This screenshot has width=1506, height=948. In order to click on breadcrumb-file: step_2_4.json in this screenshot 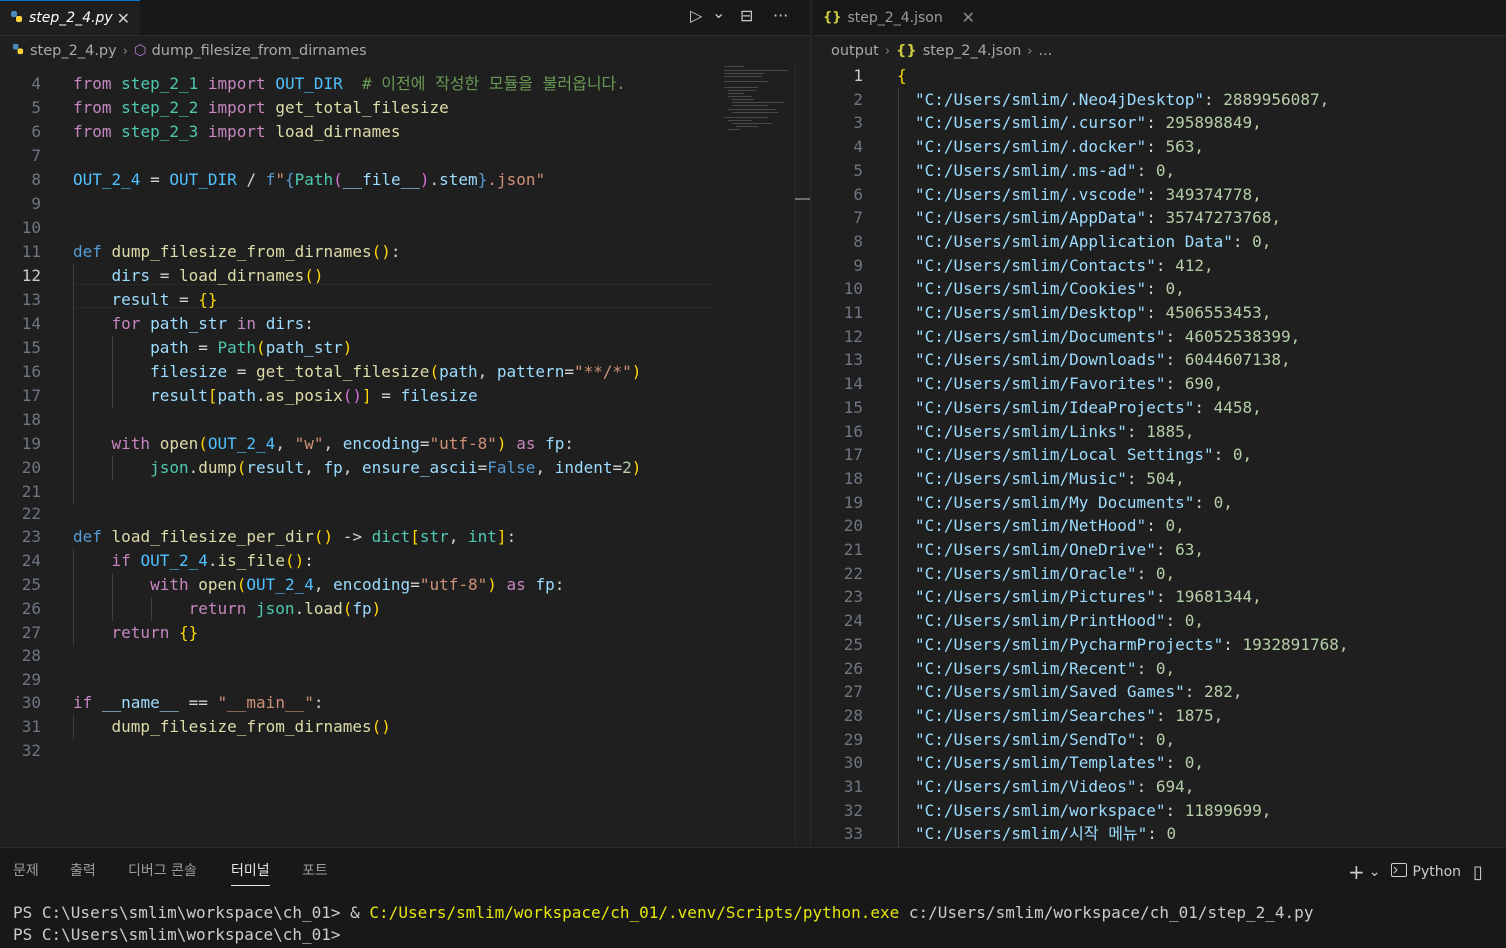, I will do `click(972, 51)`.